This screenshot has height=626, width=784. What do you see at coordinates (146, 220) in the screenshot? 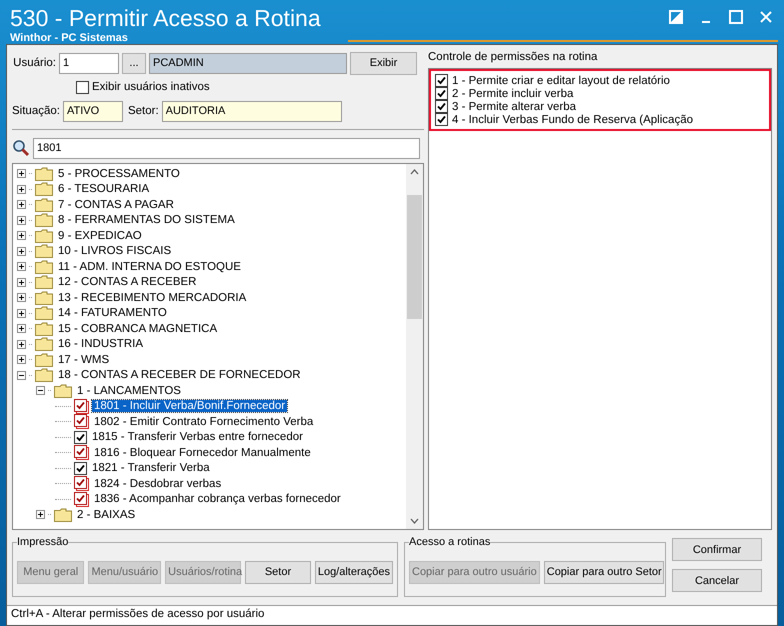
I see `tree-item: 8 - FERRAMENTAS DO SISTEMA` at bounding box center [146, 220].